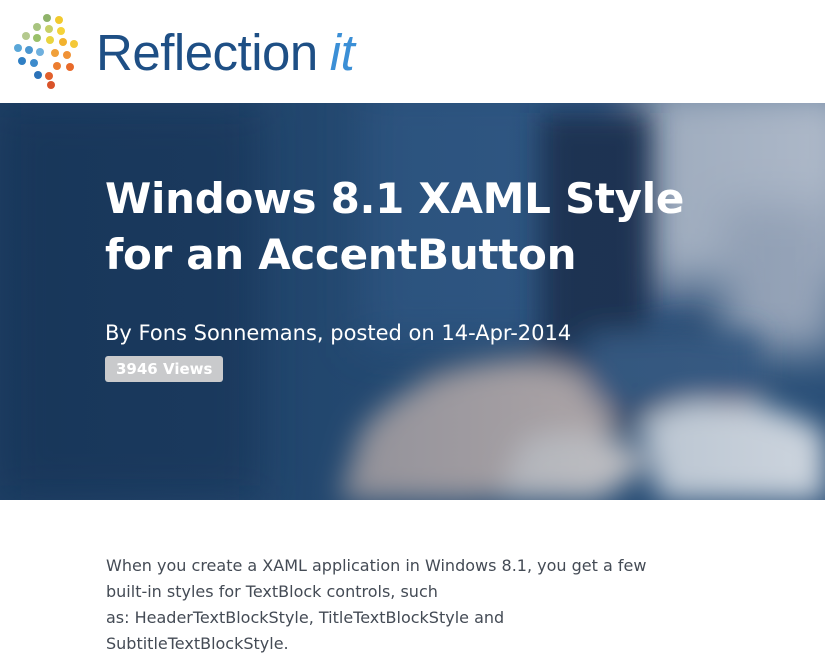 This screenshot has height=657, width=825. I want to click on post-byline: By Fons Sonnemans, posted on 14-Apr-2014, so click(338, 333).